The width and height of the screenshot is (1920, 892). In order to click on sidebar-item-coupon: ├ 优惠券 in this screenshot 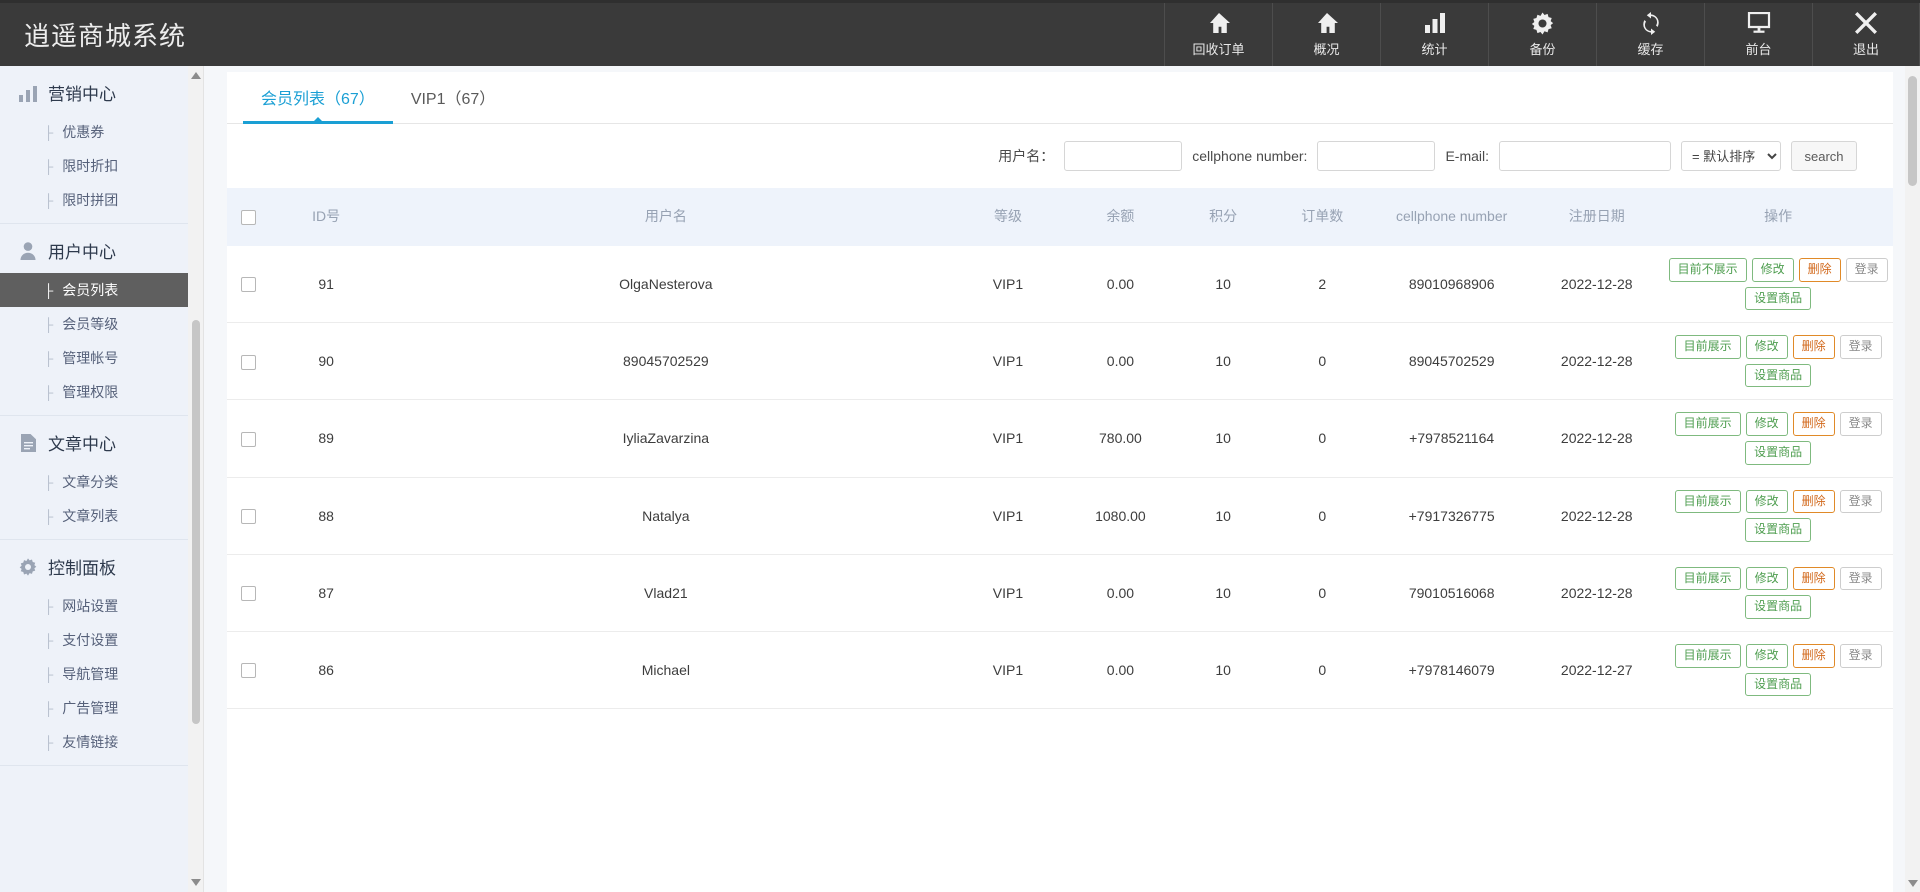, I will do `click(94, 132)`.